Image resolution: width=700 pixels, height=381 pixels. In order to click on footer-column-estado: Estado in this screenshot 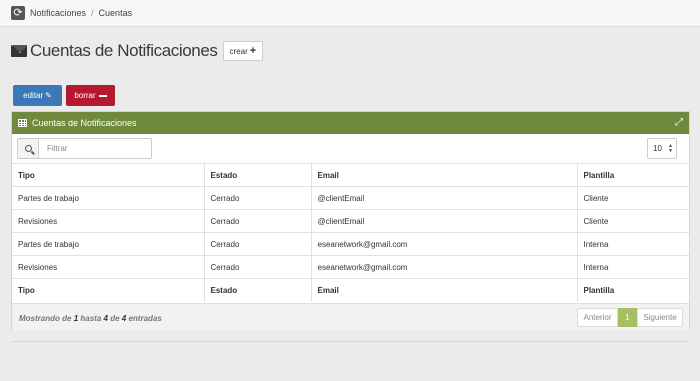, I will do `click(257, 290)`.